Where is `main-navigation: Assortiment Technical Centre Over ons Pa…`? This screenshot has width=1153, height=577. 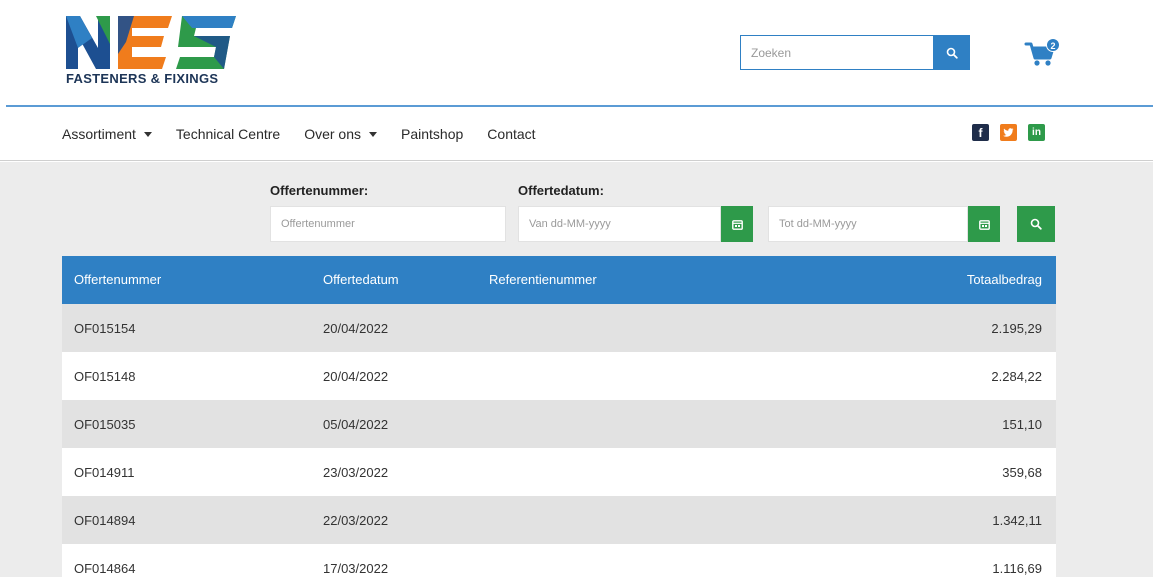
main-navigation: Assortiment Technical Centre Over ons Pa… is located at coordinates (576, 134).